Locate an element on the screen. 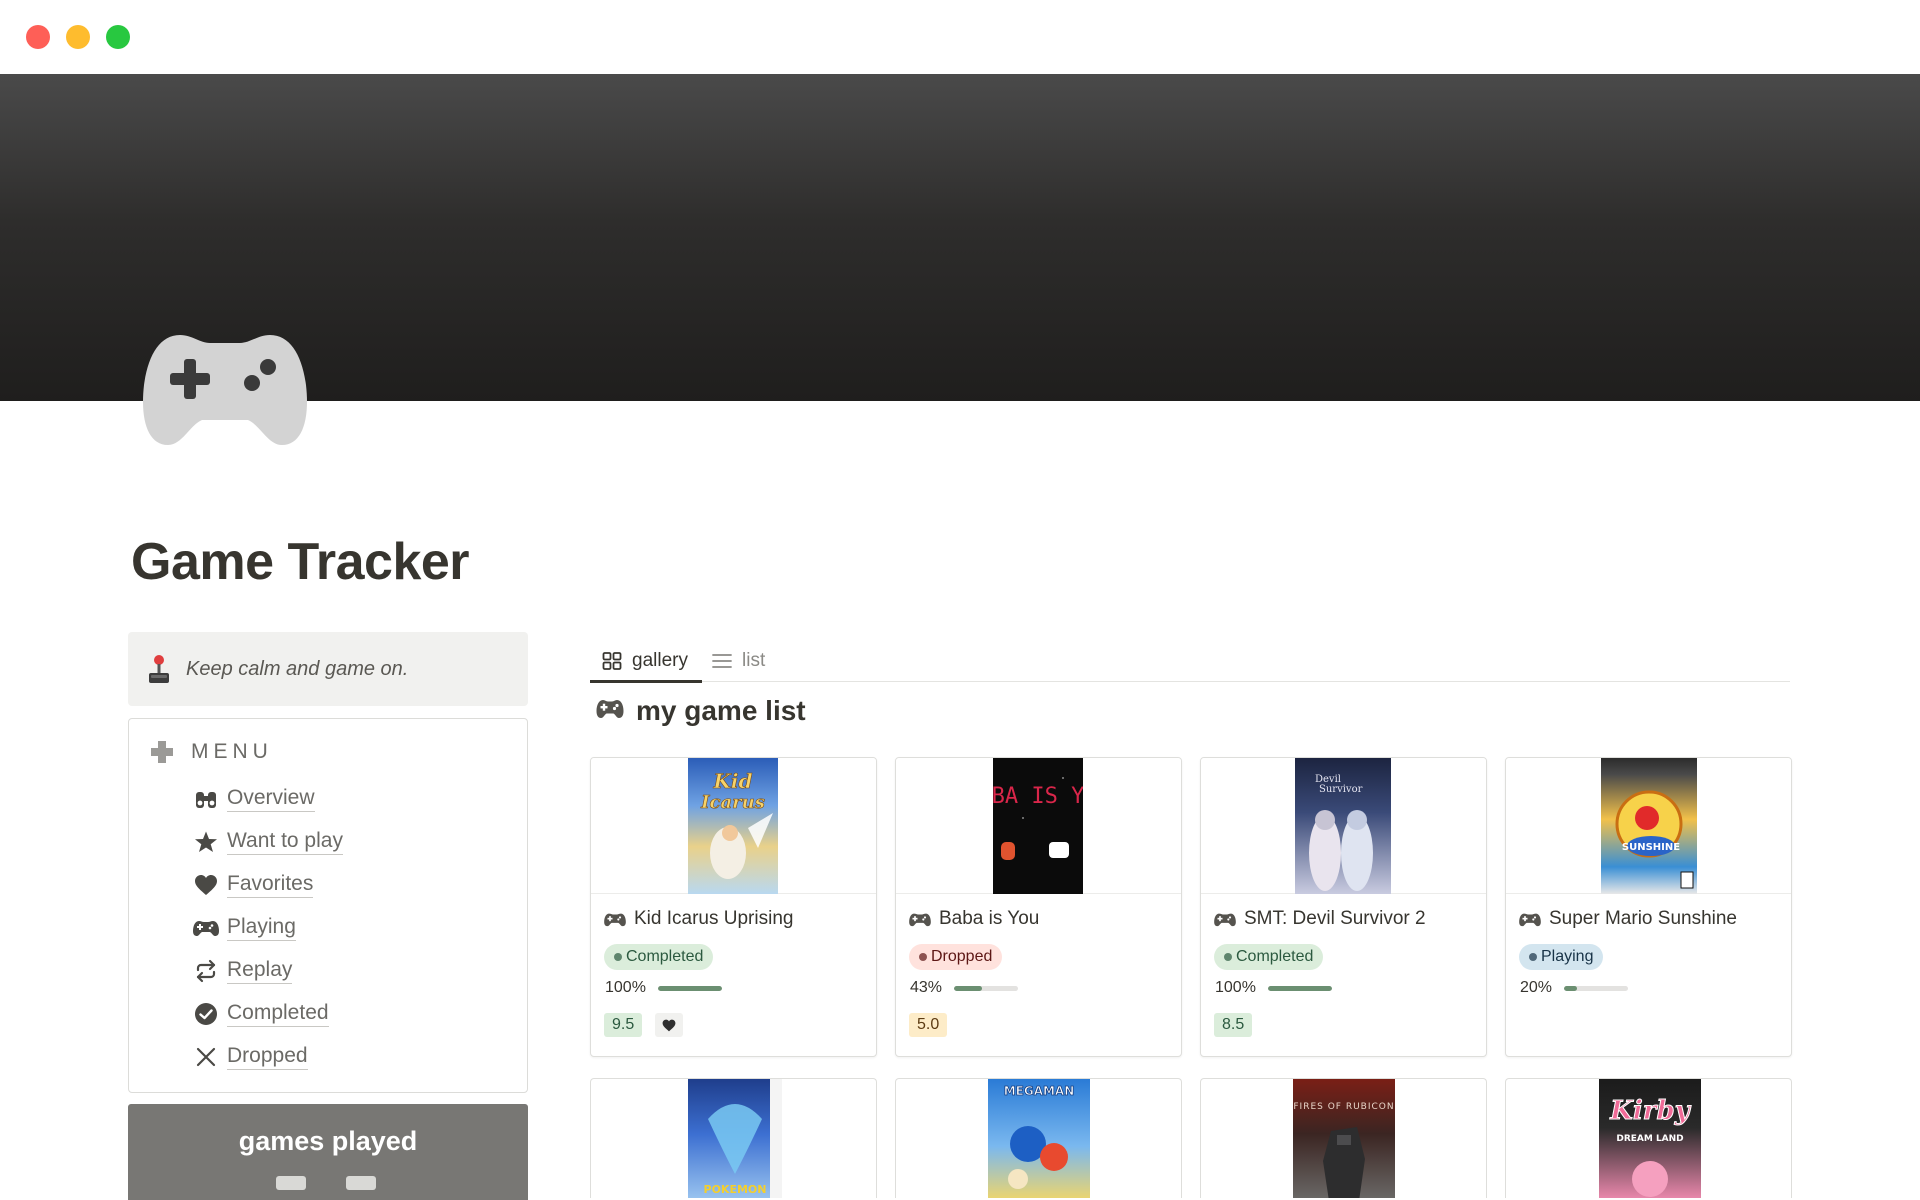 This screenshot has height=1200, width=1920. section-title: my game list is located at coordinates (721, 710).